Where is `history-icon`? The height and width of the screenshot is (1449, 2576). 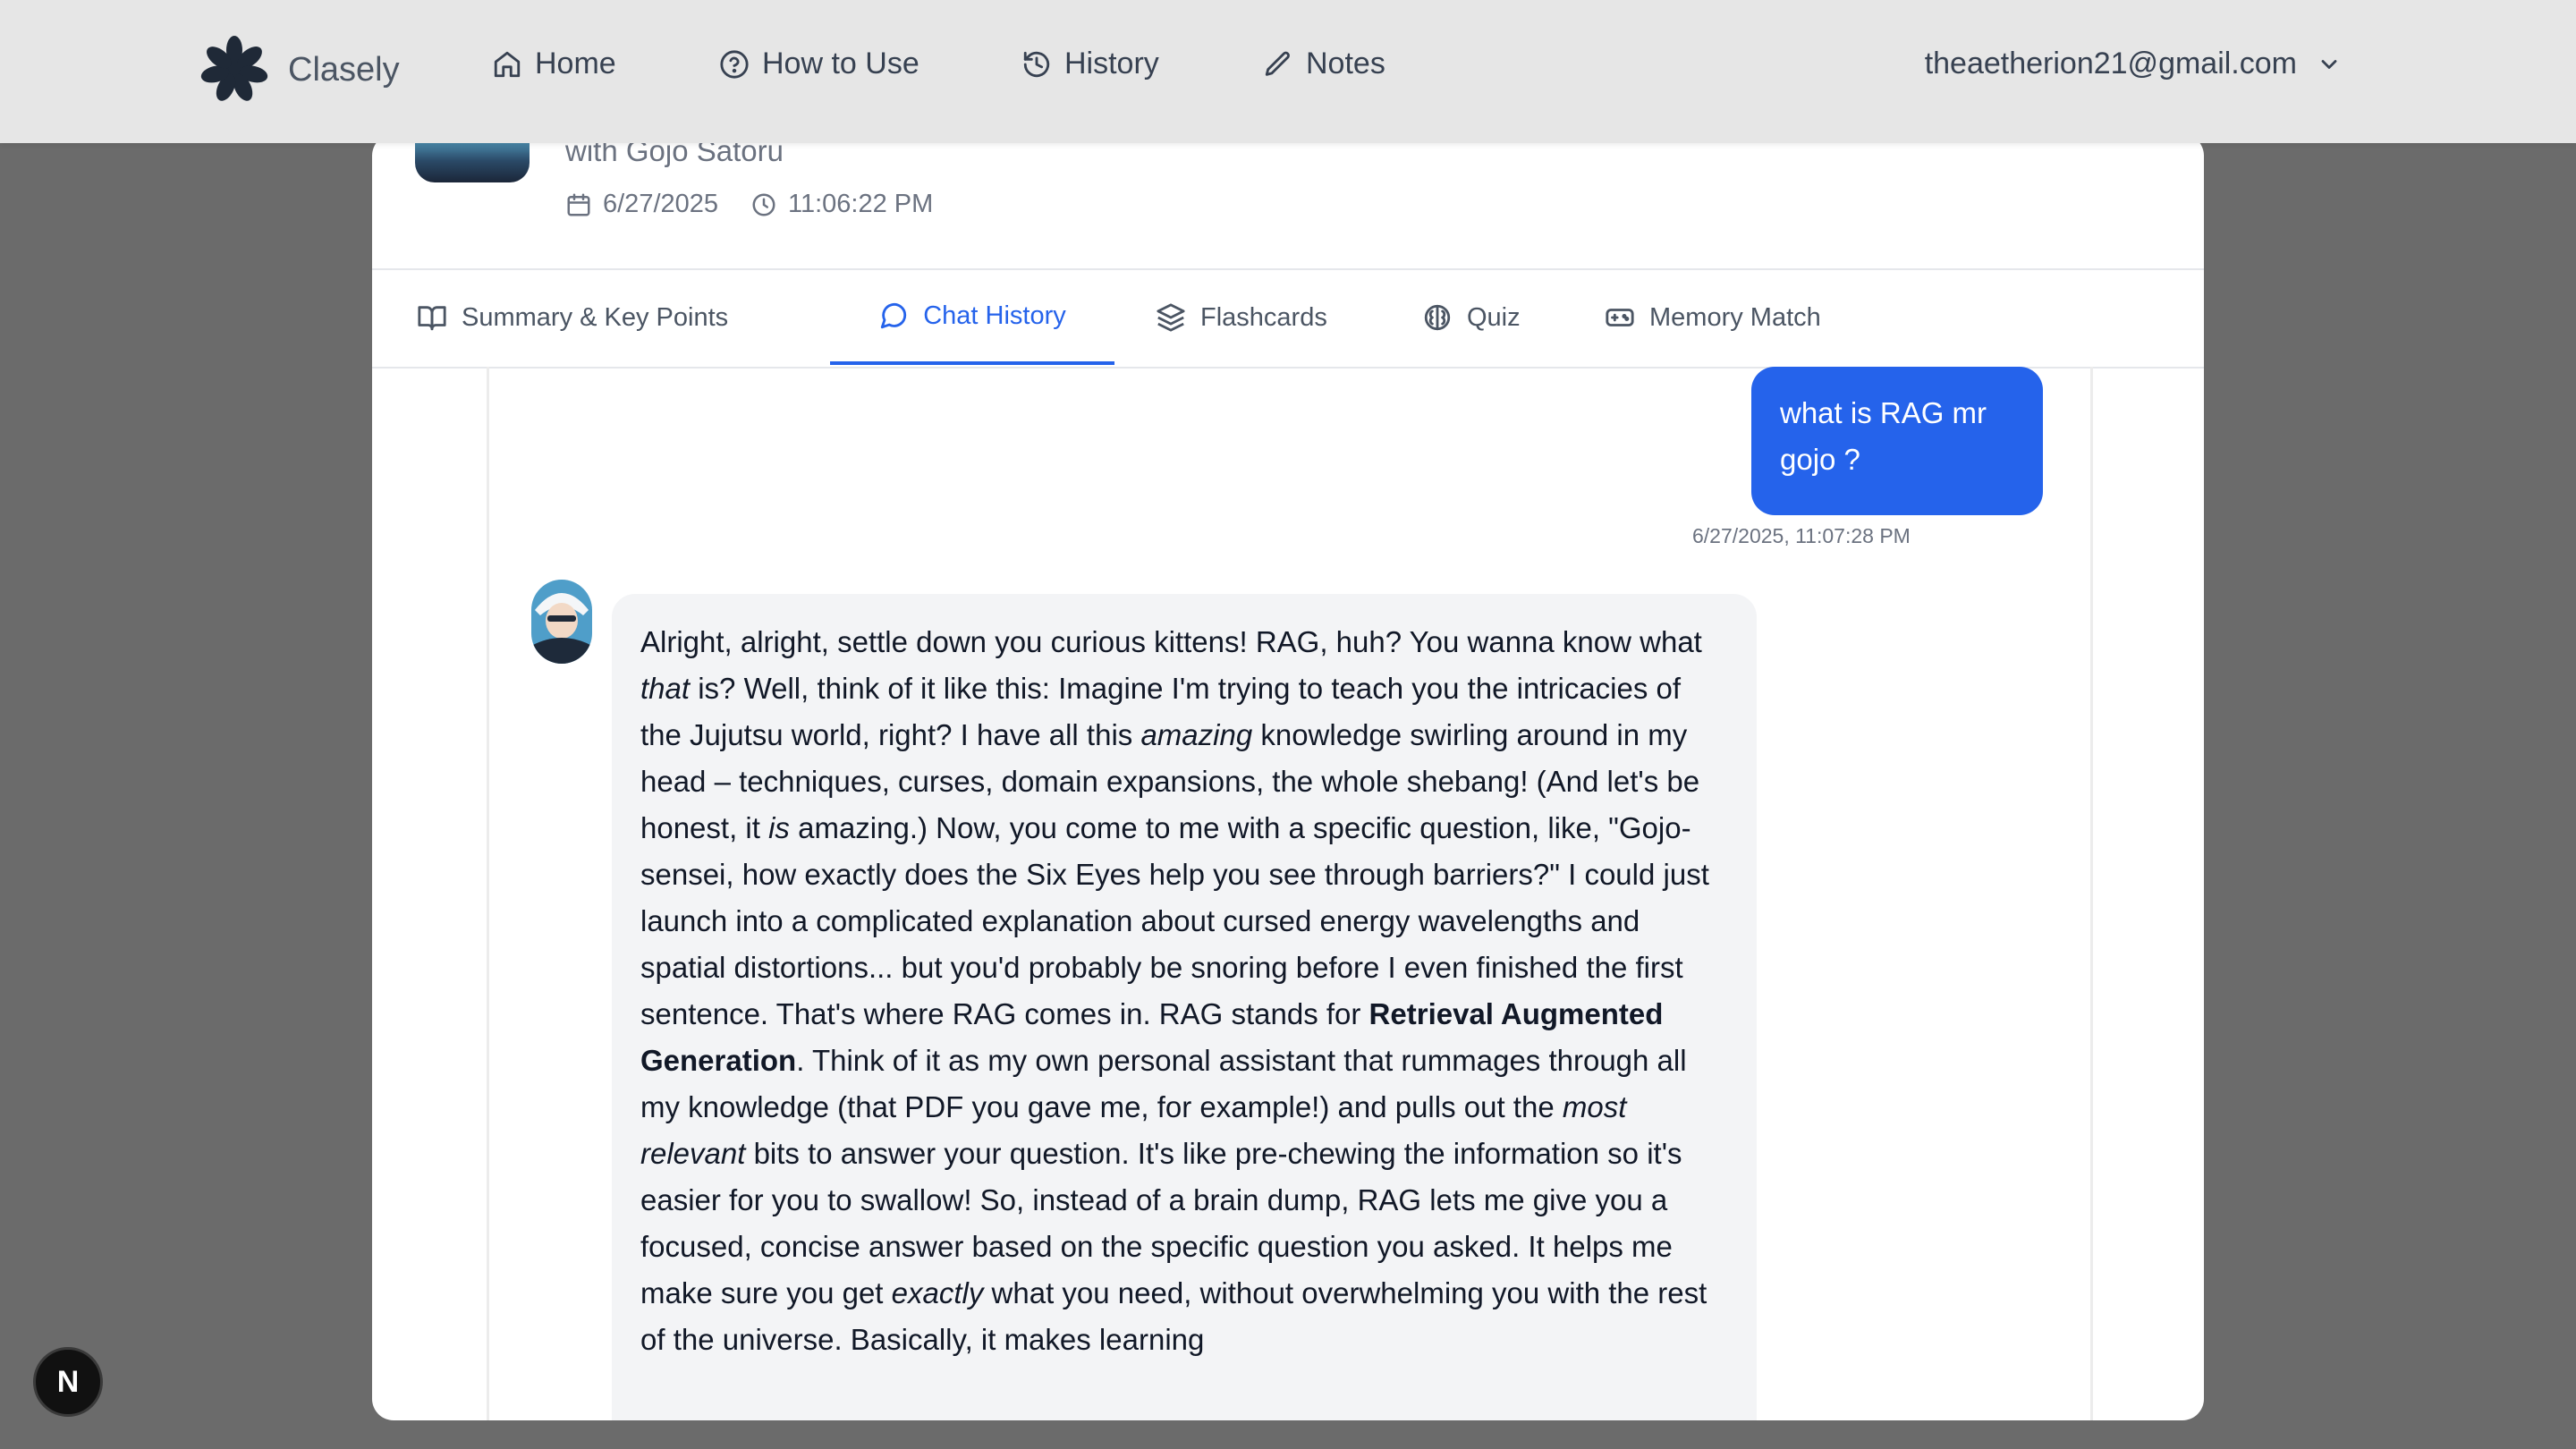 history-icon is located at coordinates (1036, 64).